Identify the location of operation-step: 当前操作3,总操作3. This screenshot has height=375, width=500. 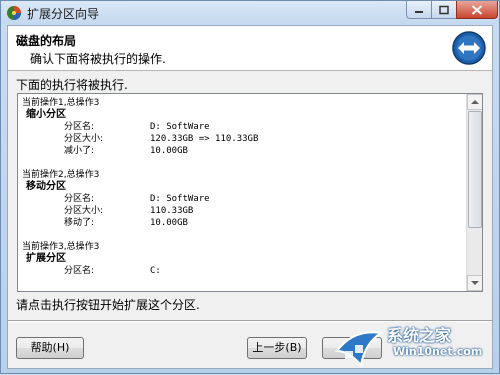
(61, 247).